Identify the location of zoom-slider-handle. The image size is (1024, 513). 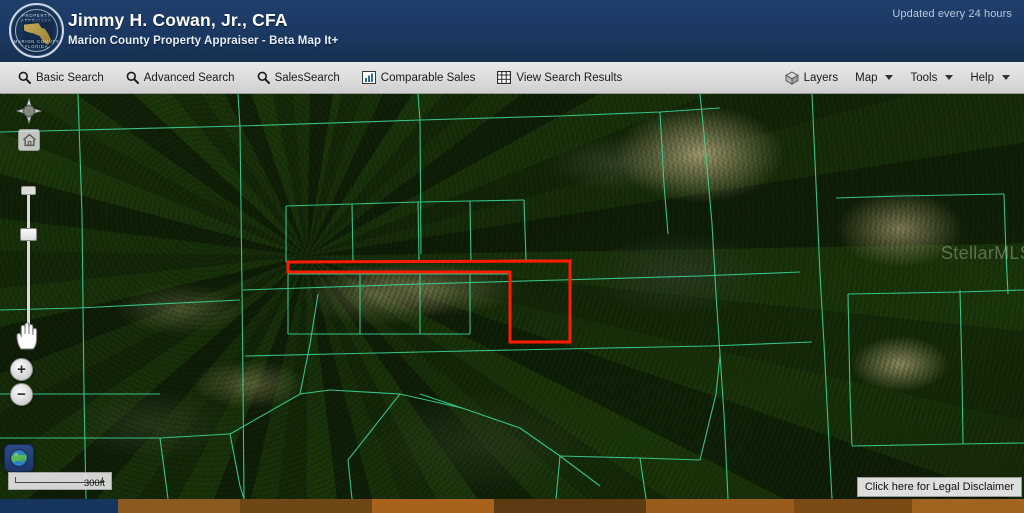
(28, 234).